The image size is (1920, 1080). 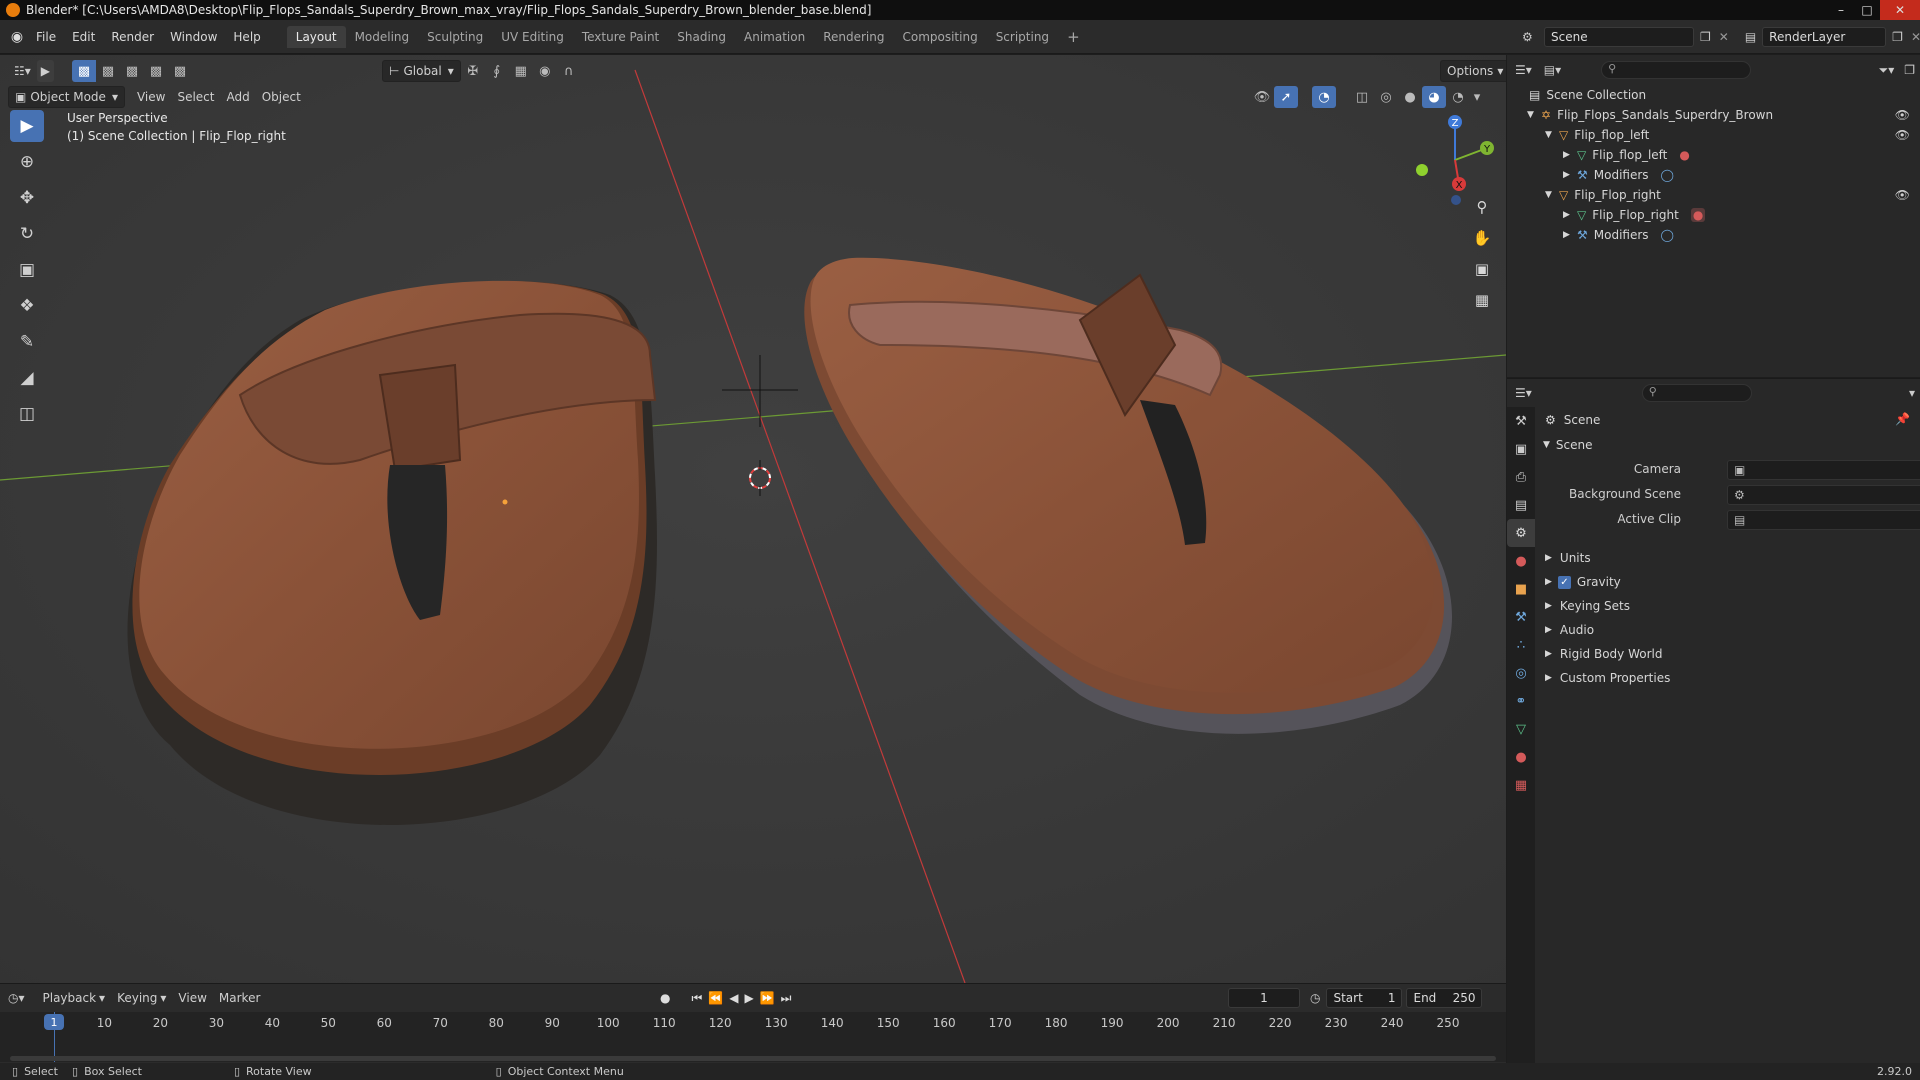 What do you see at coordinates (1750, 37) in the screenshot?
I see `view-layer-icon: ▤` at bounding box center [1750, 37].